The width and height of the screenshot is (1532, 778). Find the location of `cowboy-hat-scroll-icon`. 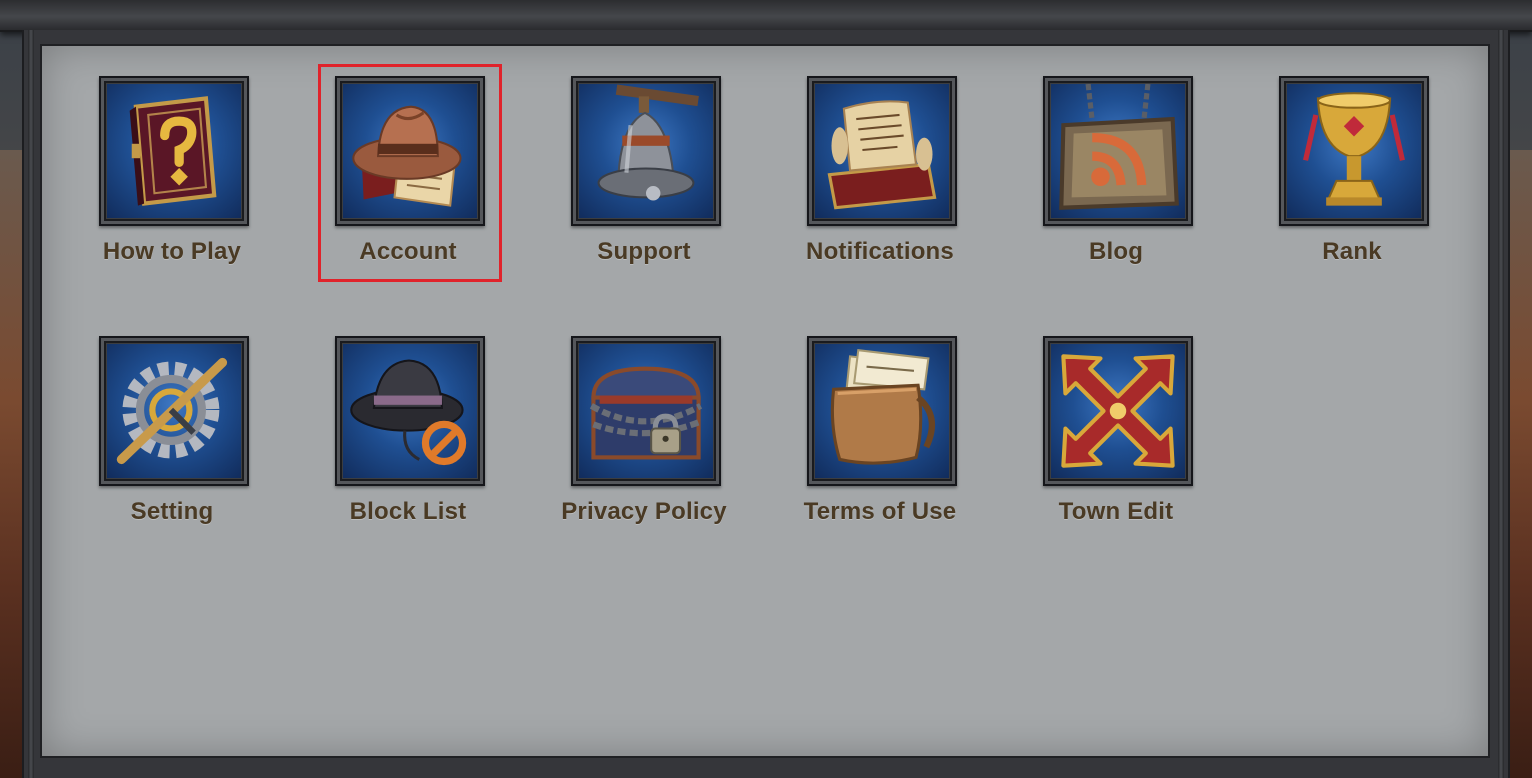

cowboy-hat-scroll-icon is located at coordinates (407, 156).